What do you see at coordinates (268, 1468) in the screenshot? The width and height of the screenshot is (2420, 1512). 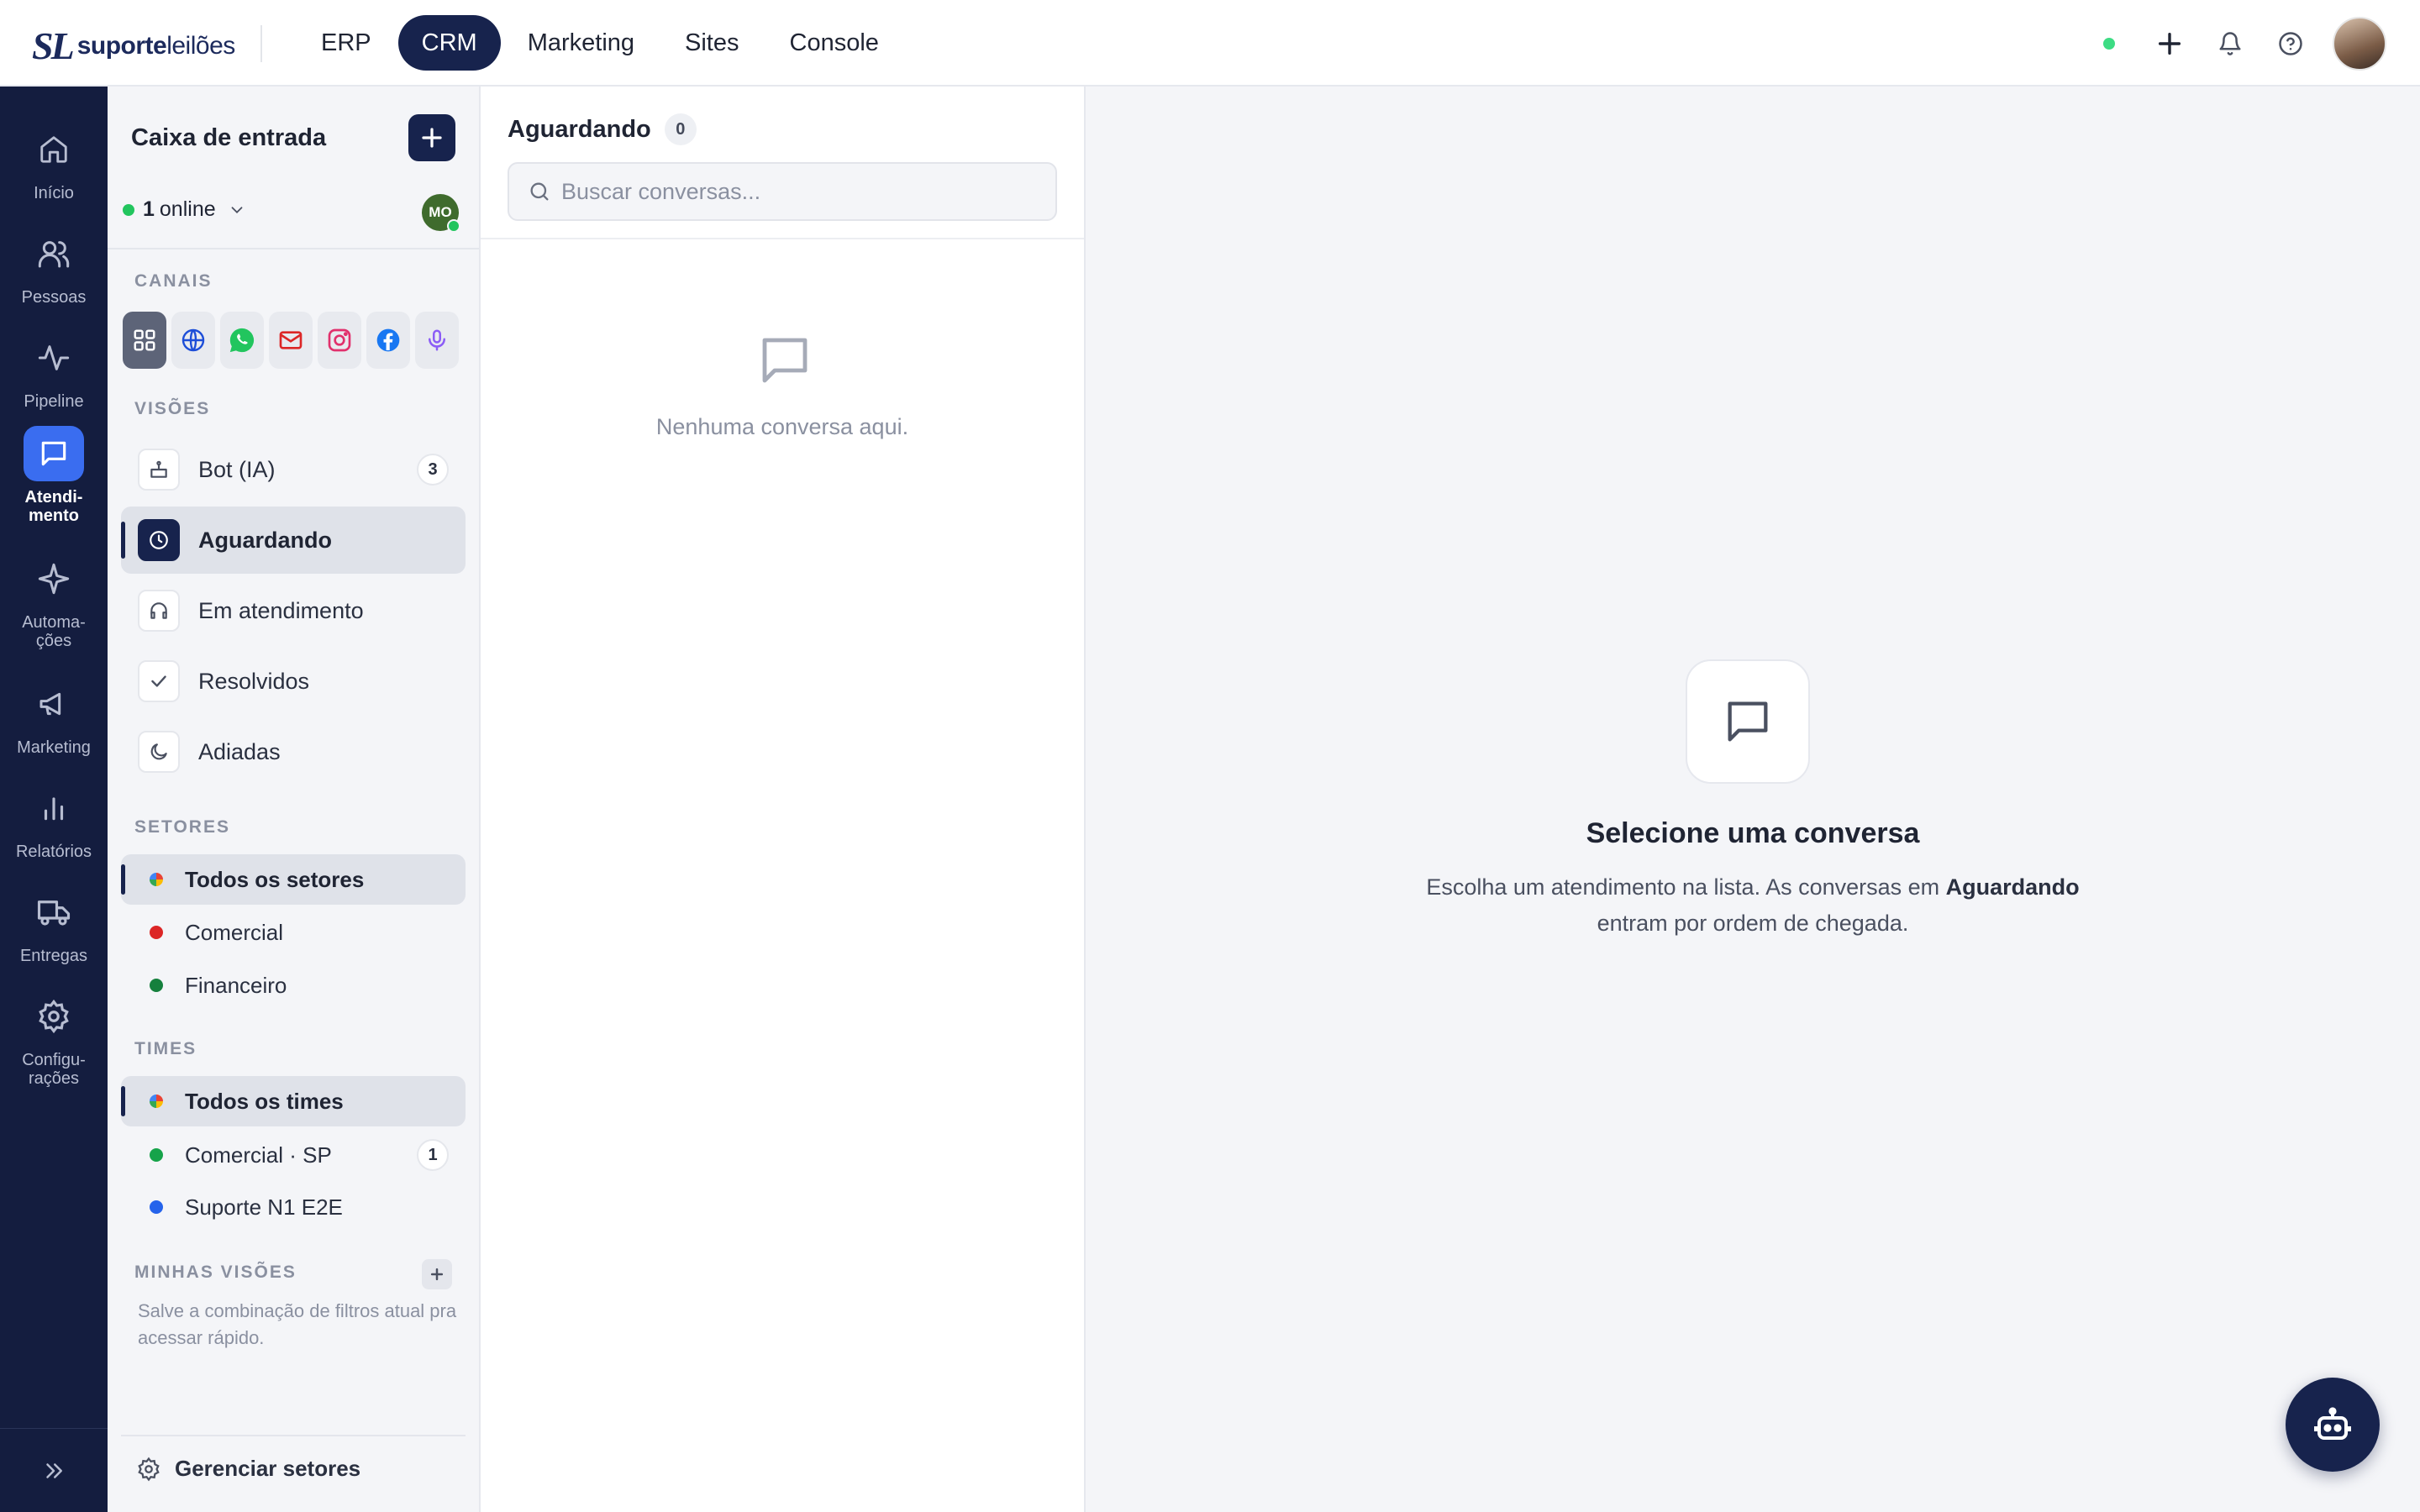 I see `manage-sectors-label: Gerenciar setores` at bounding box center [268, 1468].